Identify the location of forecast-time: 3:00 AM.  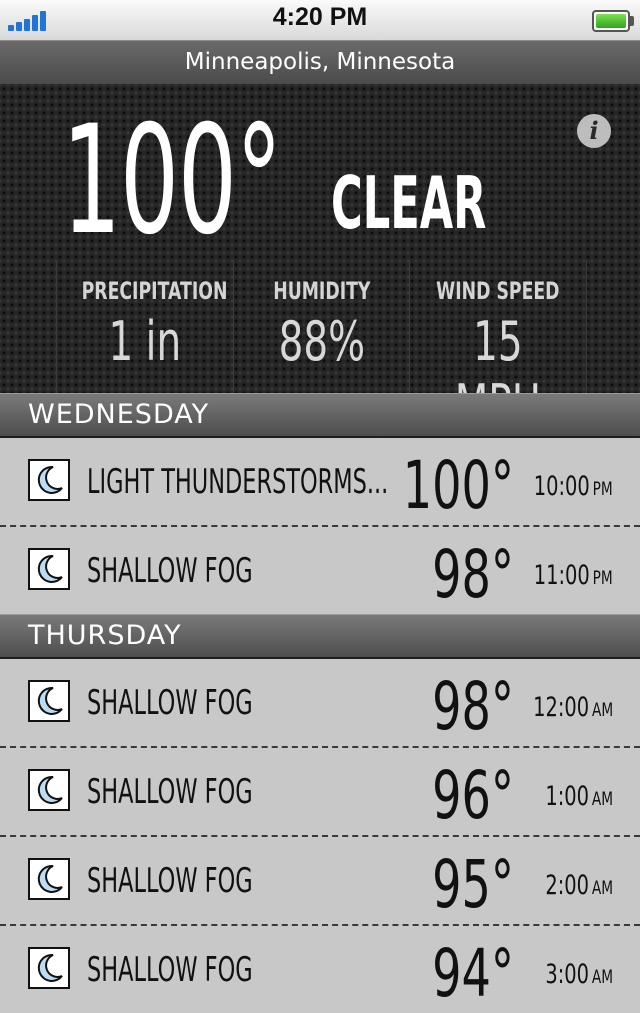
(579, 974).